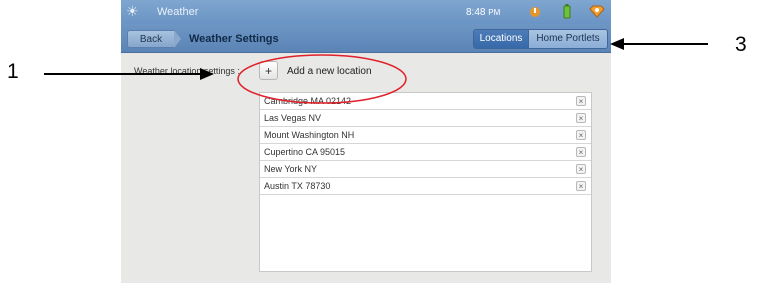 This screenshot has width=757, height=283. Describe the element at coordinates (741, 44) in the screenshot. I see `callout-number-3: 3` at that location.